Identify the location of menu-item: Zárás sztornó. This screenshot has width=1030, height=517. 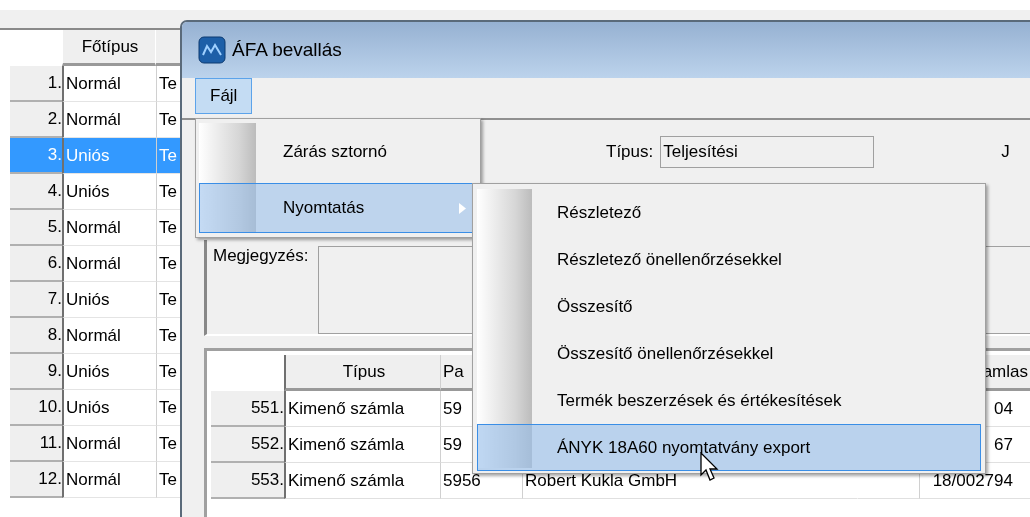
(338, 152).